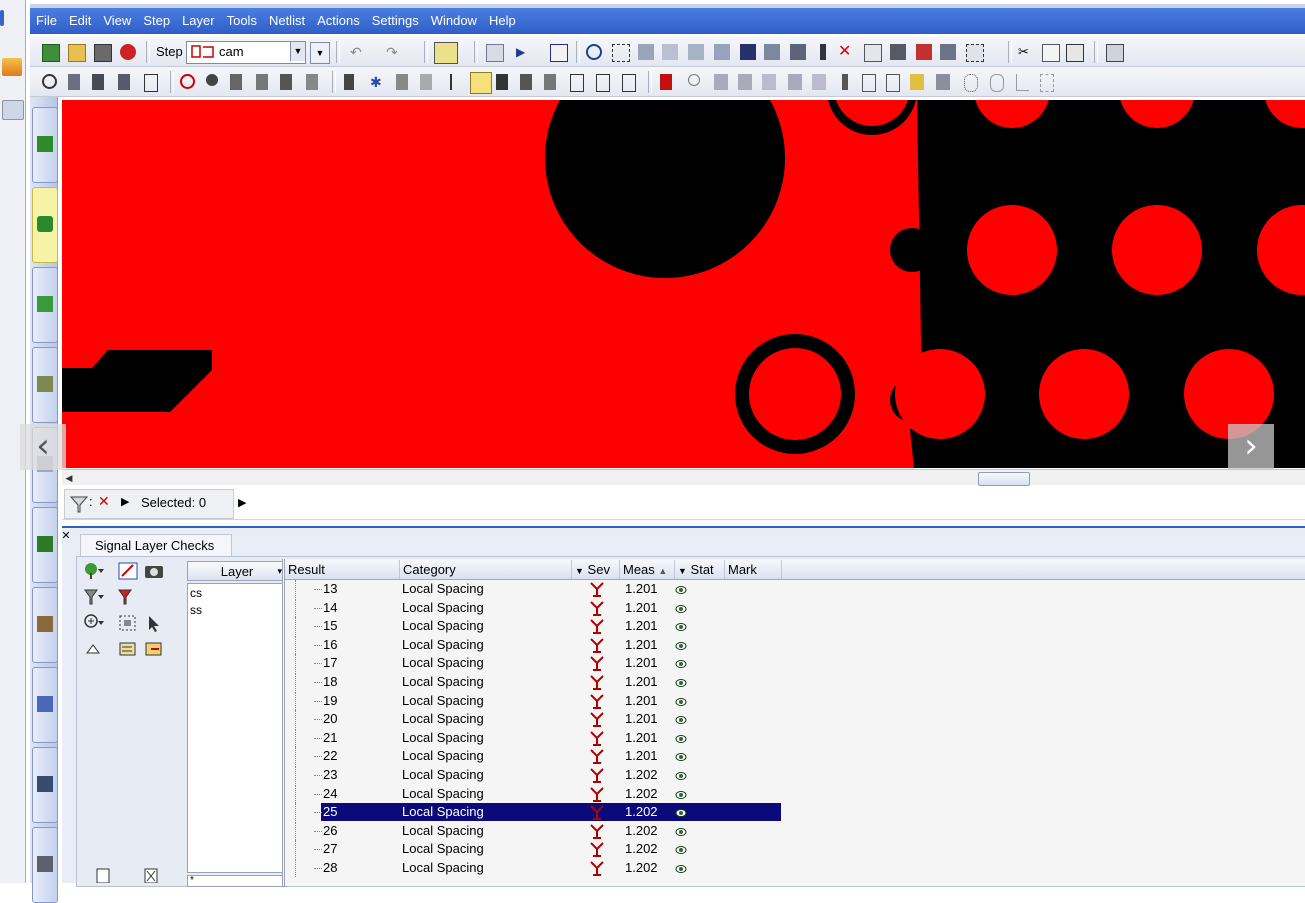  What do you see at coordinates (237, 610) in the screenshot?
I see `layer-list-item: ss` at bounding box center [237, 610].